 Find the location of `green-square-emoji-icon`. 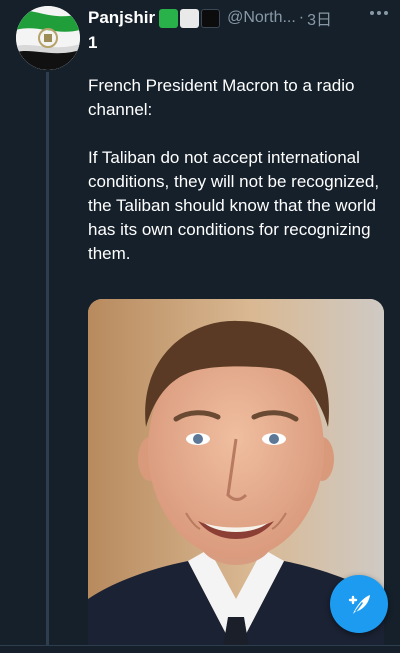

green-square-emoji-icon is located at coordinates (169, 18).